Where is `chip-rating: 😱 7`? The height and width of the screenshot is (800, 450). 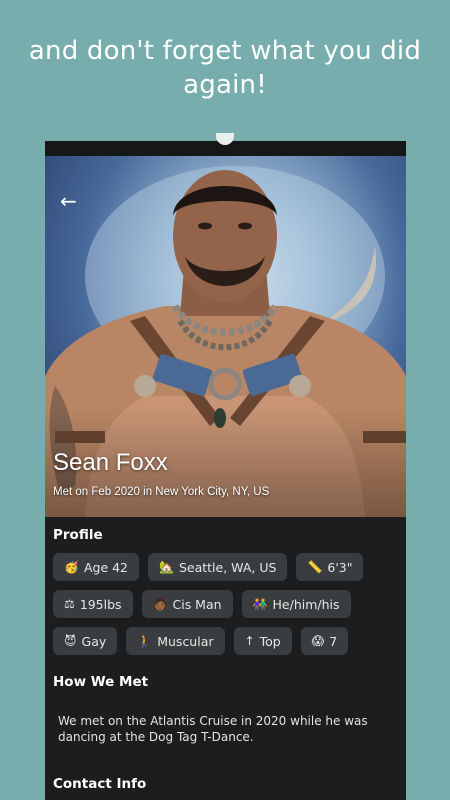 chip-rating: 😱 7 is located at coordinates (324, 641).